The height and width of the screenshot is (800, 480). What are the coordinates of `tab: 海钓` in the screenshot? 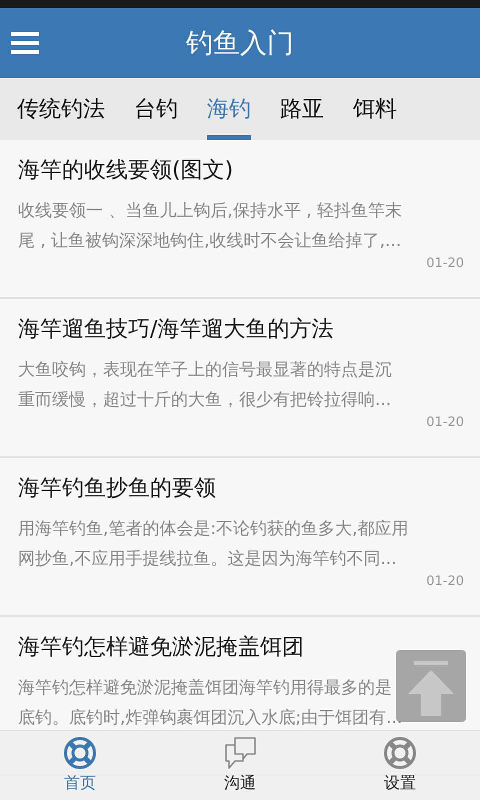 It's located at (229, 109).